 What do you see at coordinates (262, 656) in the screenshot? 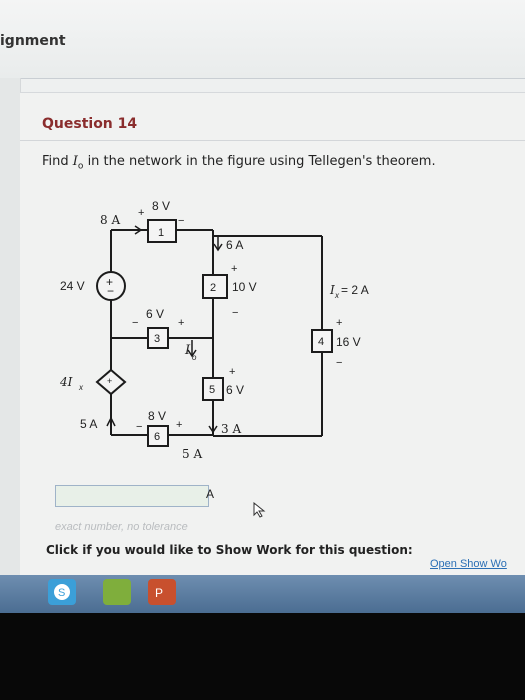
I see `dark-bezel` at bounding box center [262, 656].